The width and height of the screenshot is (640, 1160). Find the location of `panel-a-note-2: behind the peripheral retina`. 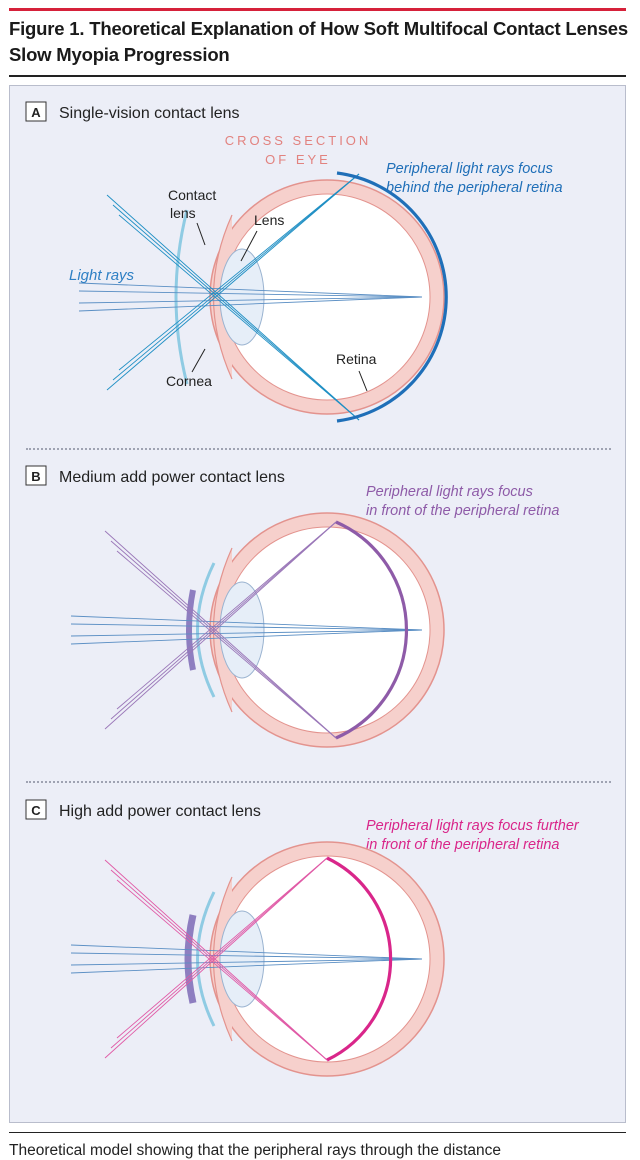

panel-a-note-2: behind the peripheral retina is located at coordinates (474, 188).